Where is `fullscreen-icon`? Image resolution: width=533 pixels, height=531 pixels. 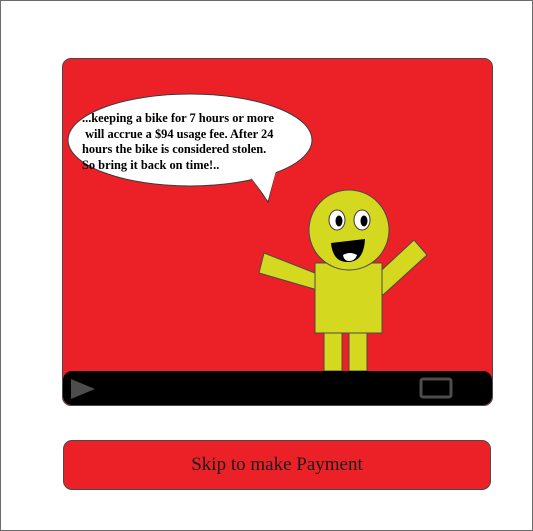
fullscreen-icon is located at coordinates (436, 388).